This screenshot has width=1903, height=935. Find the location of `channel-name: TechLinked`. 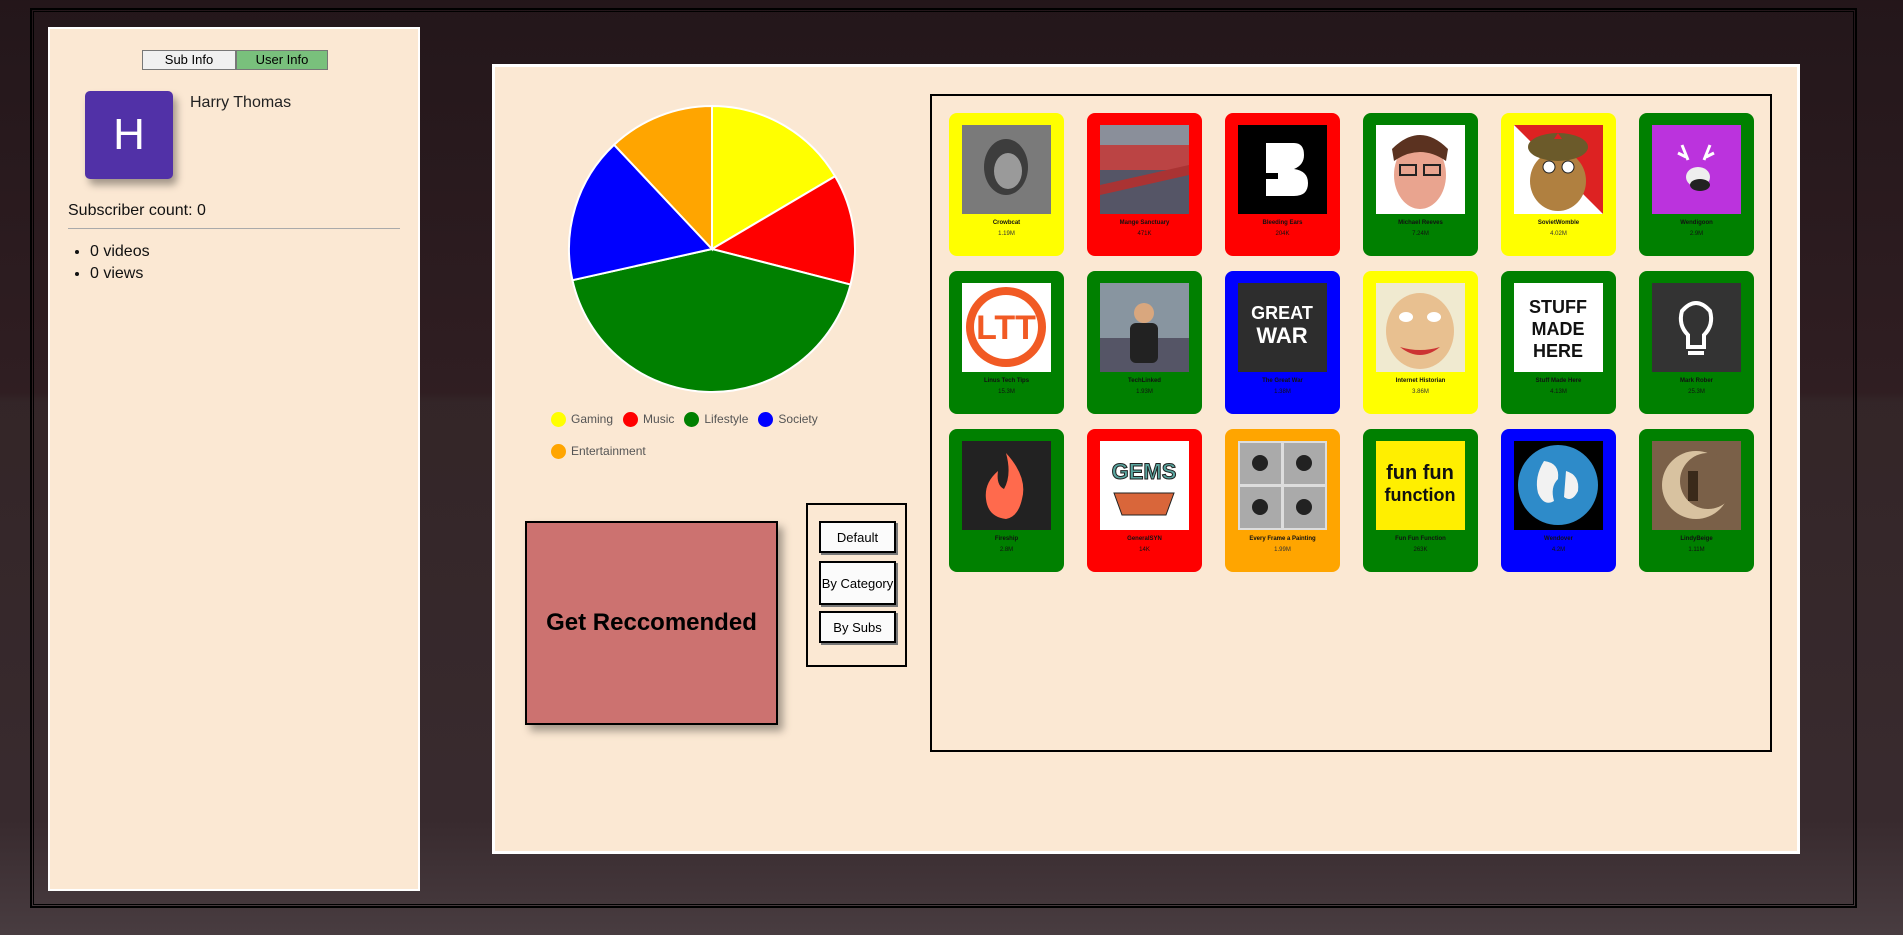

channel-name: TechLinked is located at coordinates (1144, 381).